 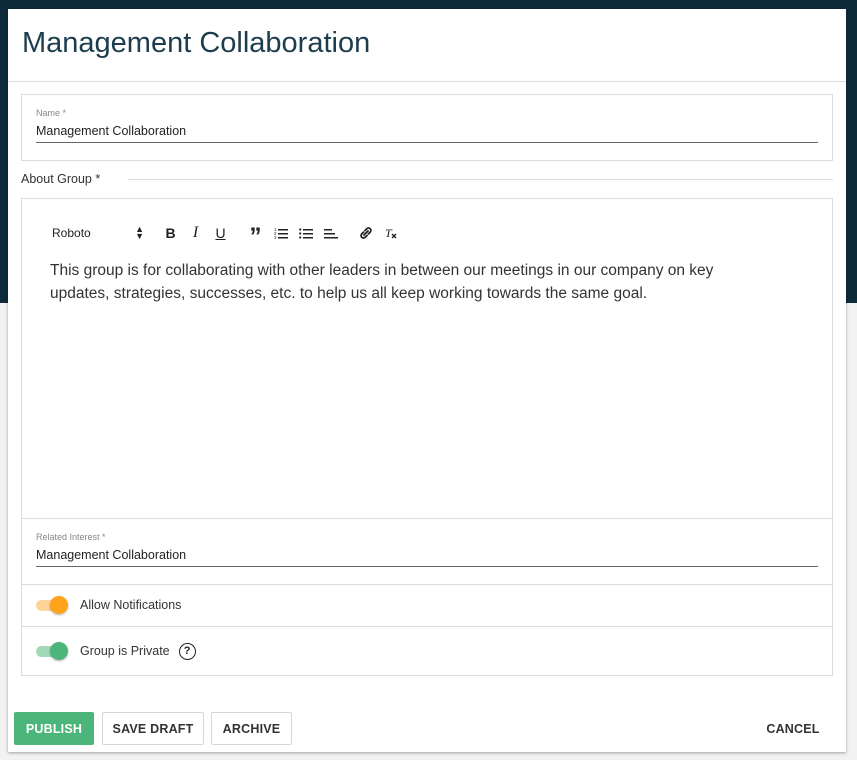 I want to click on underline-button: U, so click(x=220, y=233).